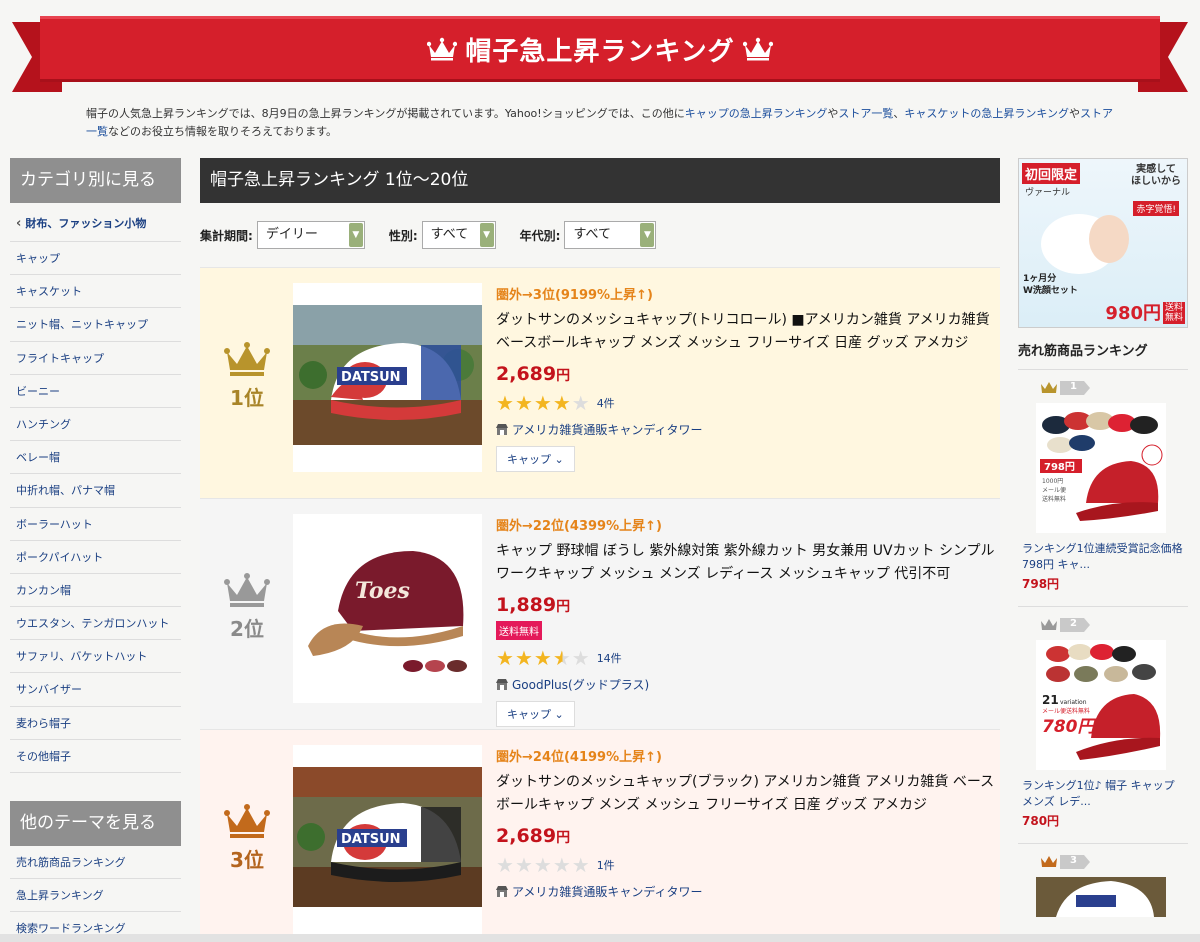 The height and width of the screenshot is (942, 1200). I want to click on sidebar-item: ニット帽、ニットキャップ, so click(95, 325).